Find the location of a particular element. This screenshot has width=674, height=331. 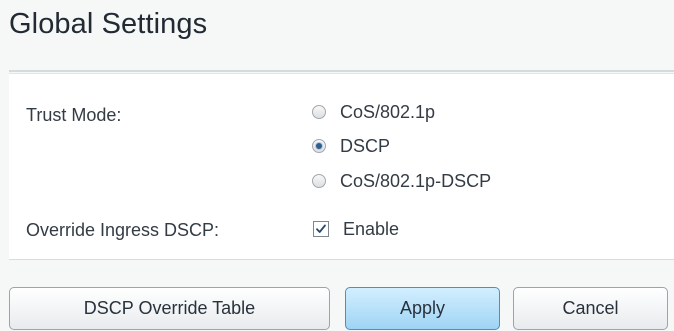

radio-button-checked is located at coordinates (319, 146).